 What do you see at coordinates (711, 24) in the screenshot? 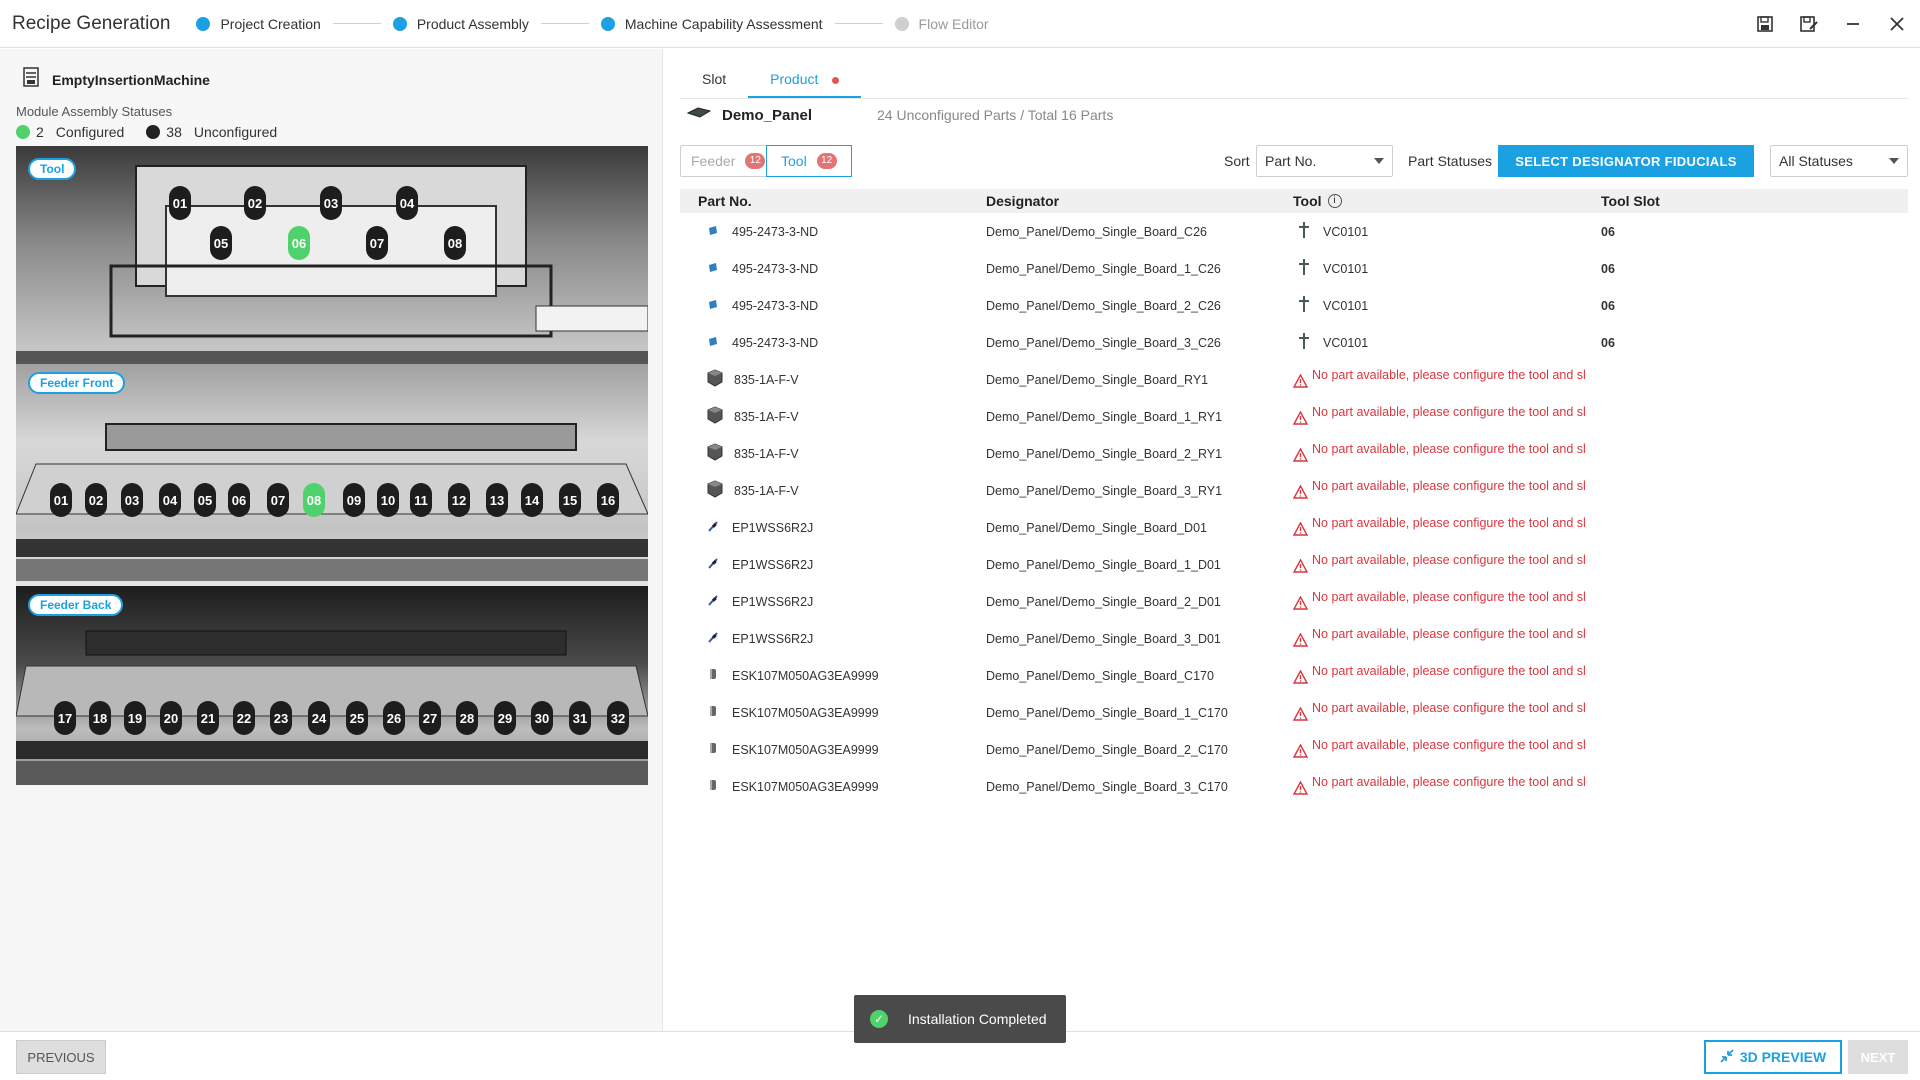
I see `step-machine-capability: Machine Capability Assessment` at bounding box center [711, 24].